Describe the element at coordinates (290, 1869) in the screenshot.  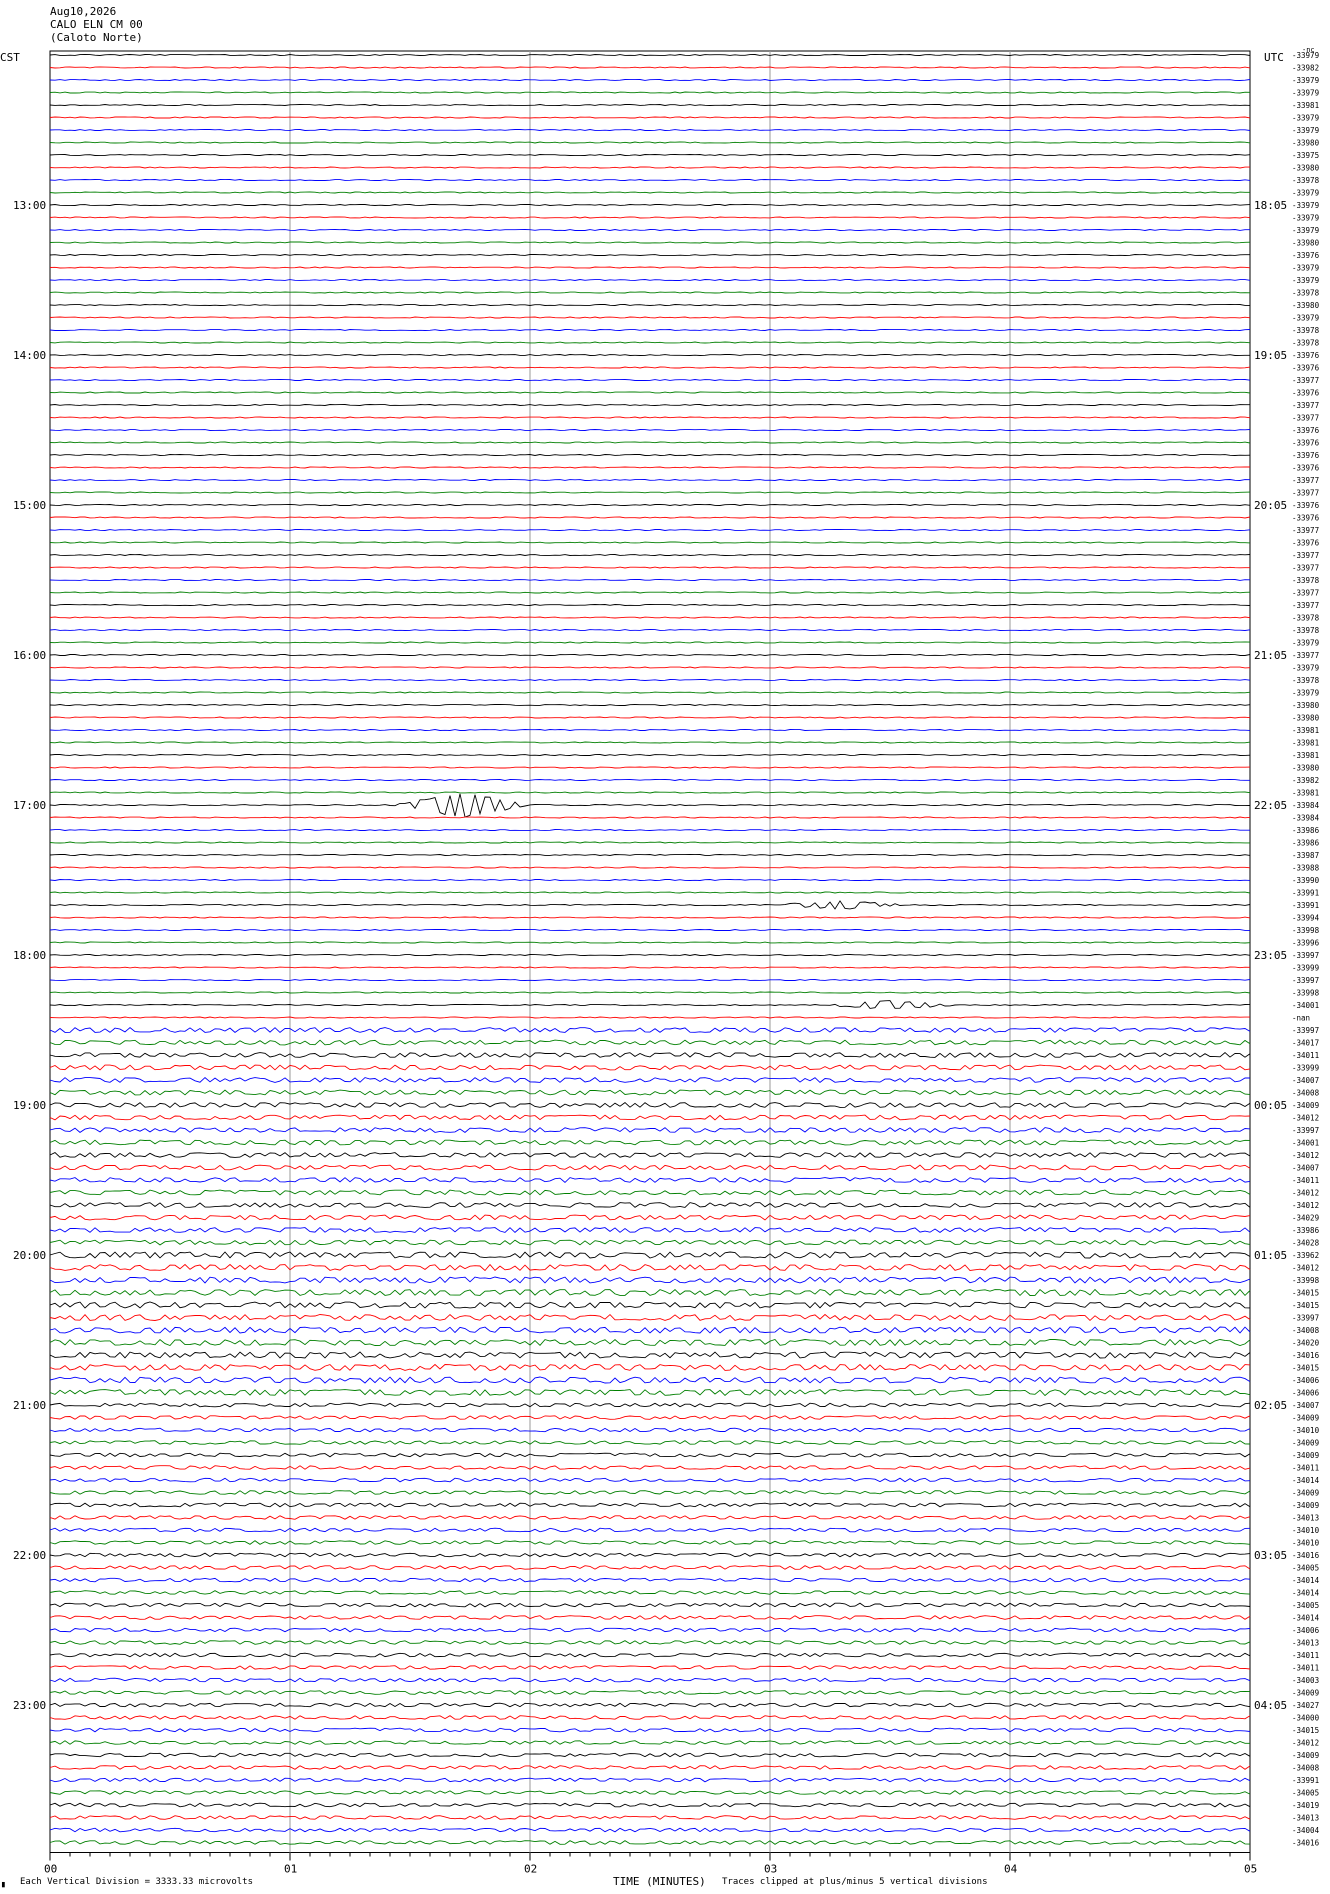
I see `x-tick-label: 01` at that location.